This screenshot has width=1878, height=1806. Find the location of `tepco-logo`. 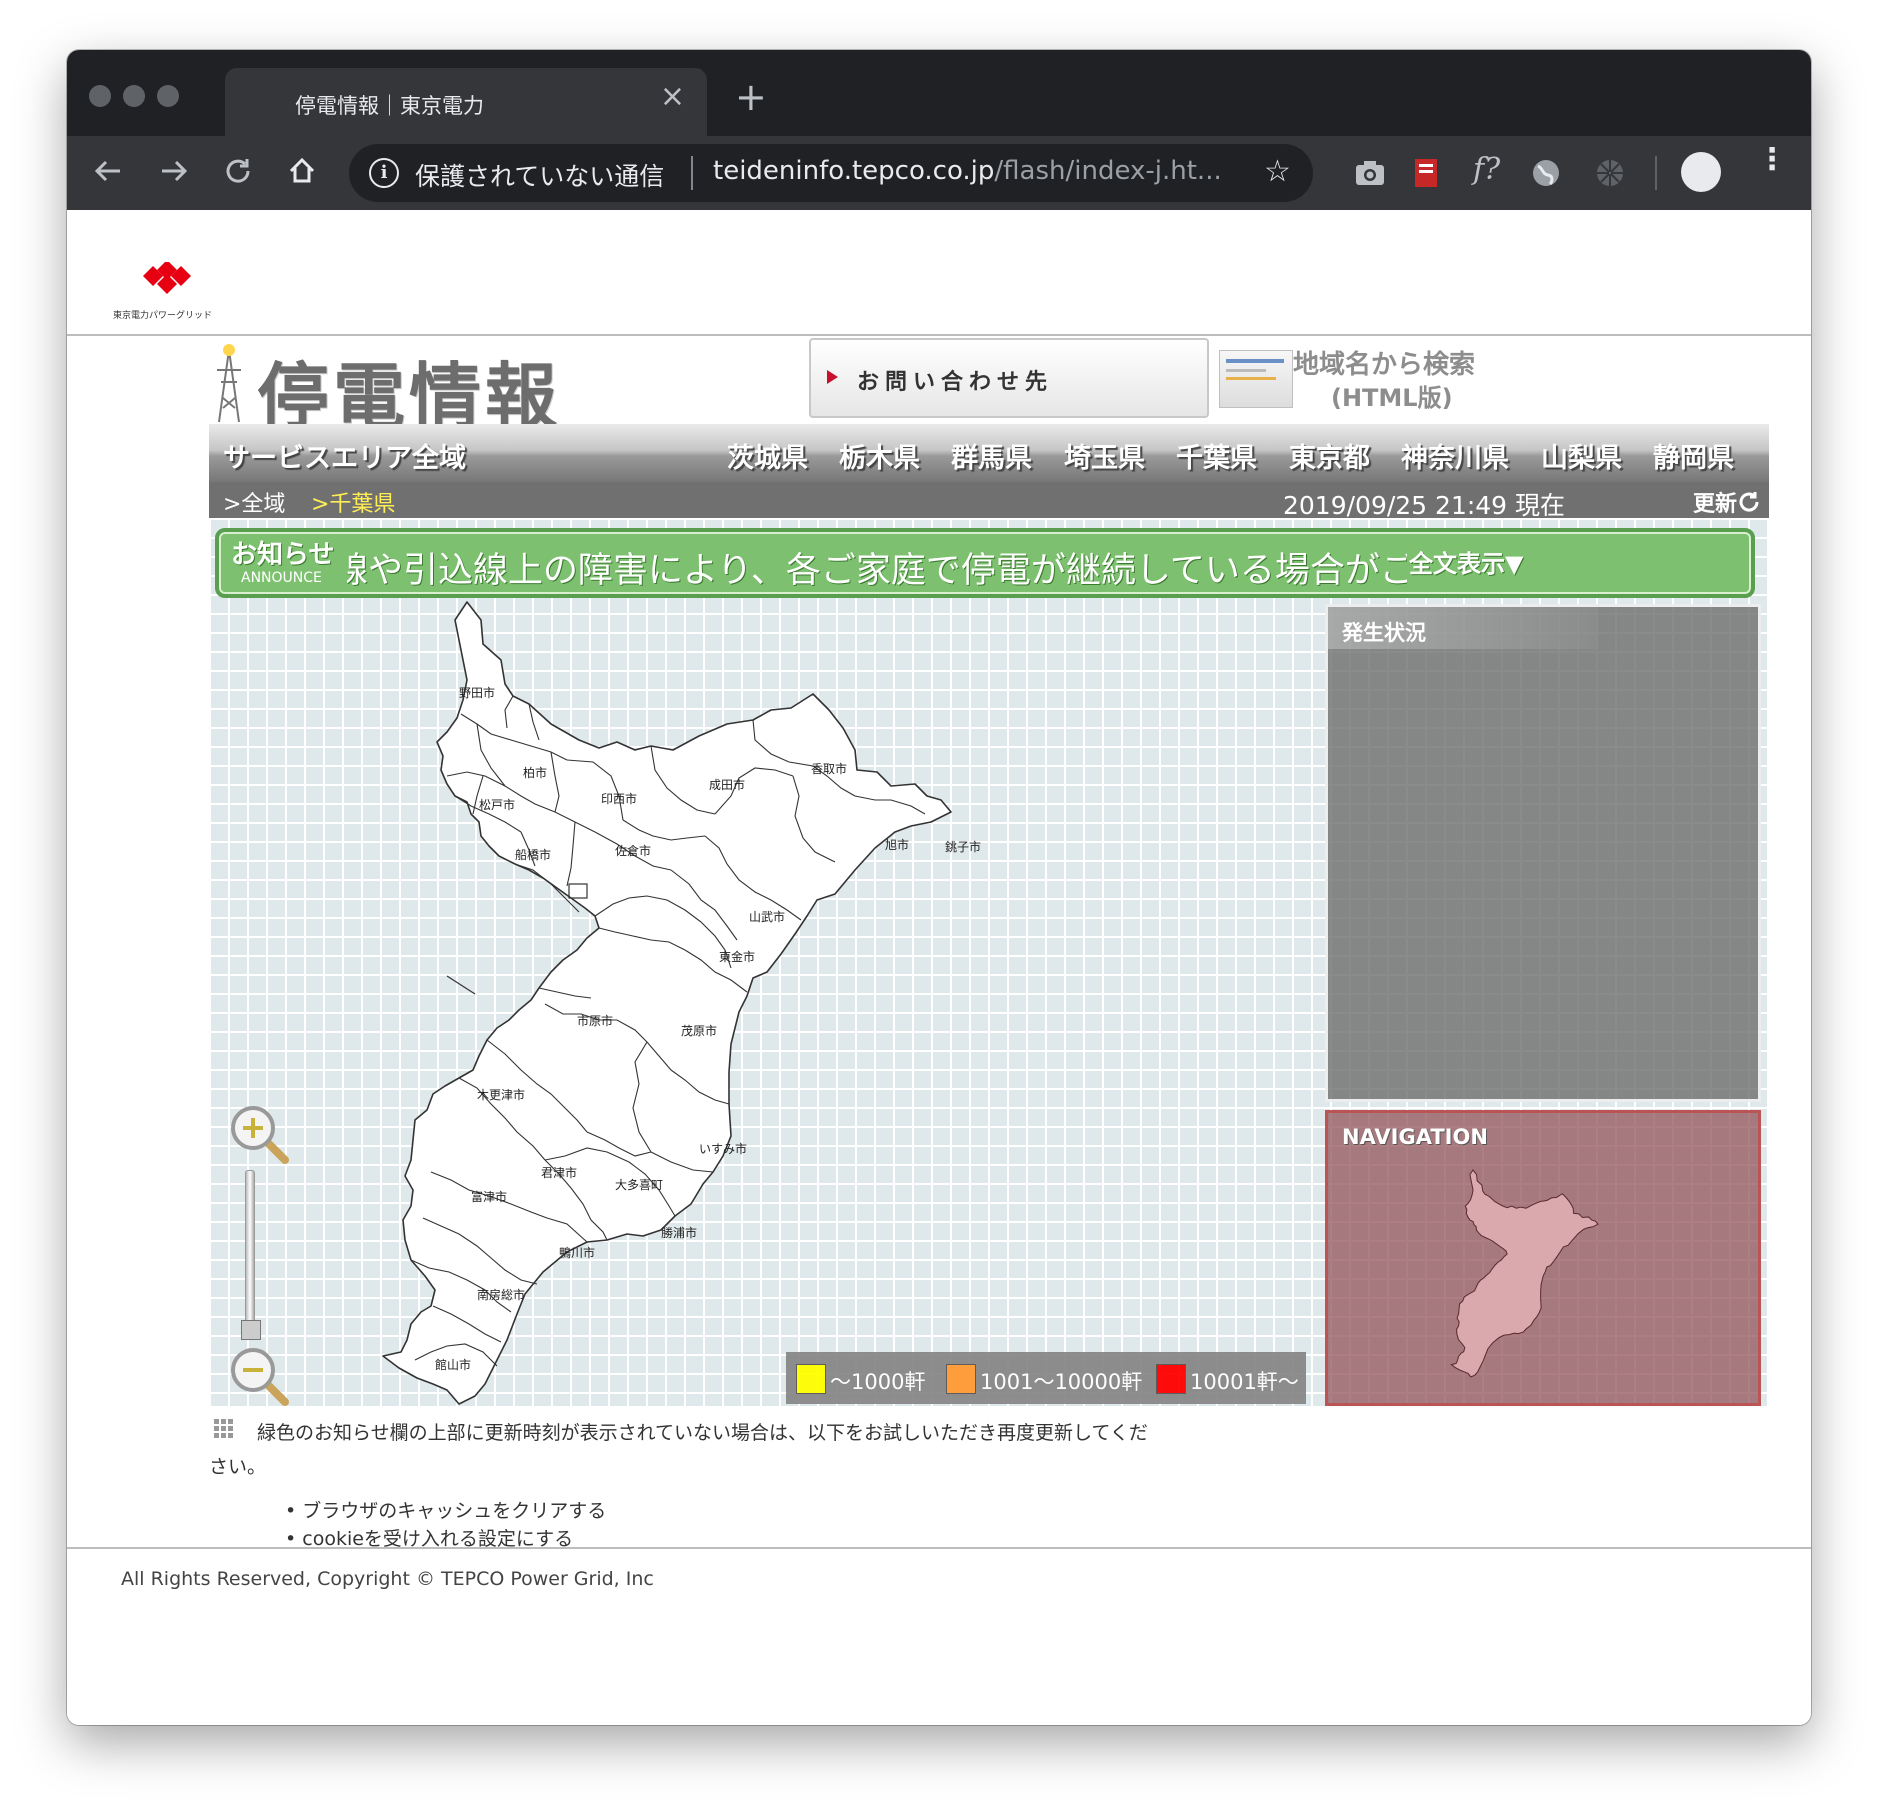

tepco-logo is located at coordinates (167, 282).